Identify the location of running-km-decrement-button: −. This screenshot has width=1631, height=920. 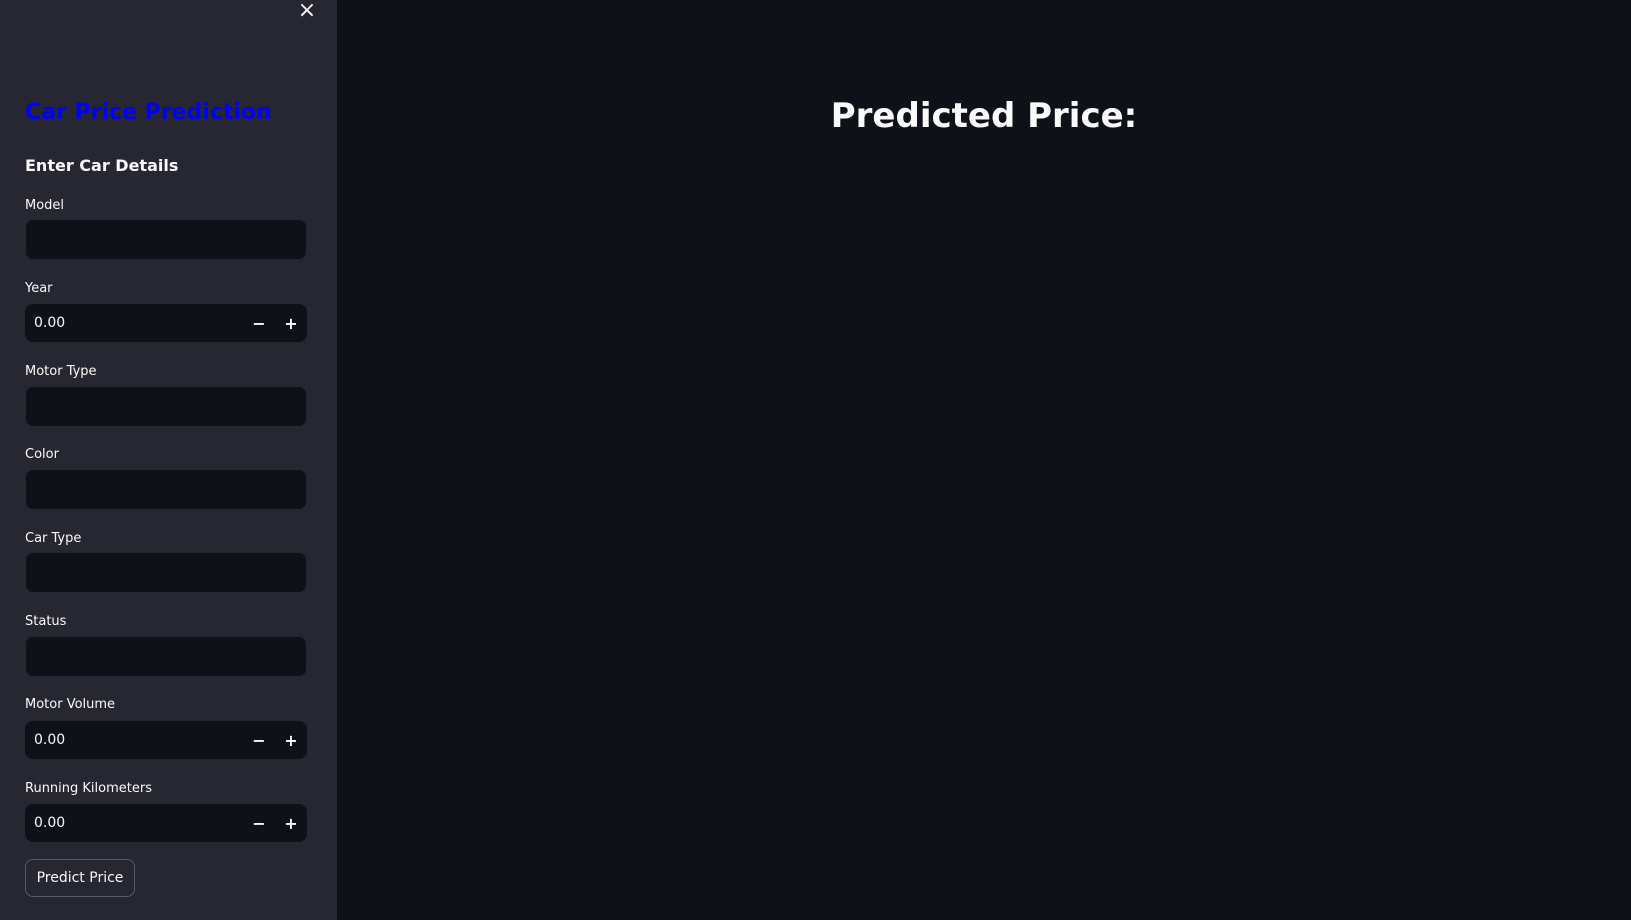
(259, 823).